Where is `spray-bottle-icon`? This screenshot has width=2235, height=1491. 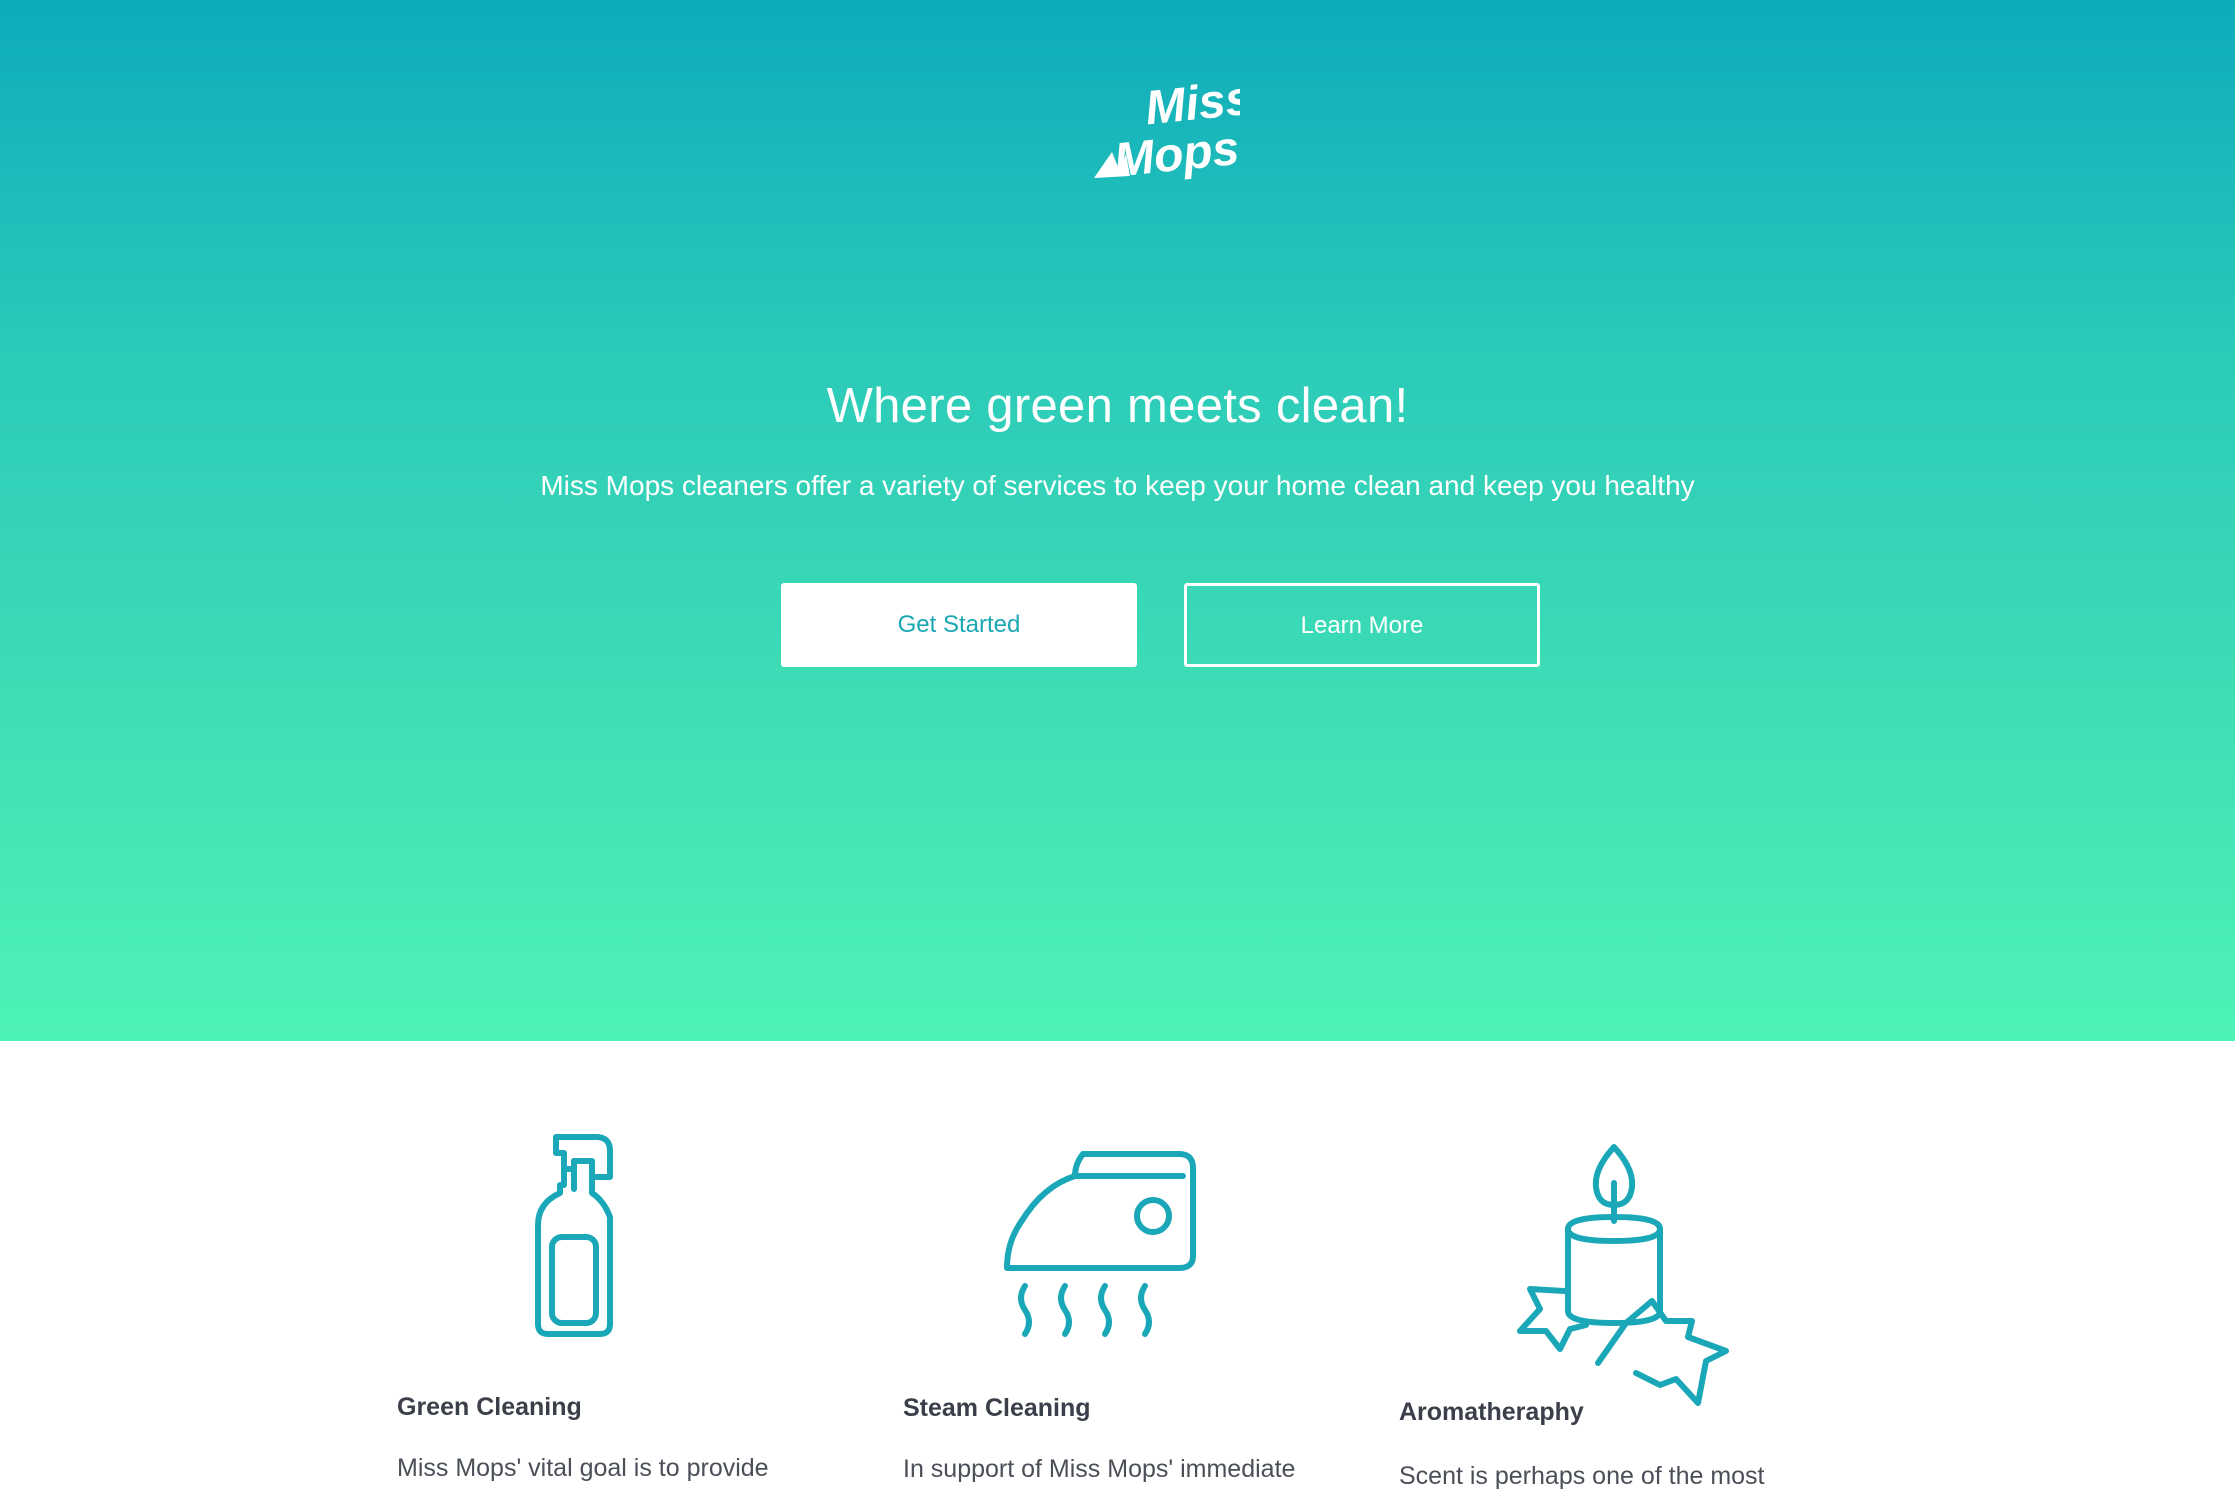
spray-bottle-icon is located at coordinates (574, 1235).